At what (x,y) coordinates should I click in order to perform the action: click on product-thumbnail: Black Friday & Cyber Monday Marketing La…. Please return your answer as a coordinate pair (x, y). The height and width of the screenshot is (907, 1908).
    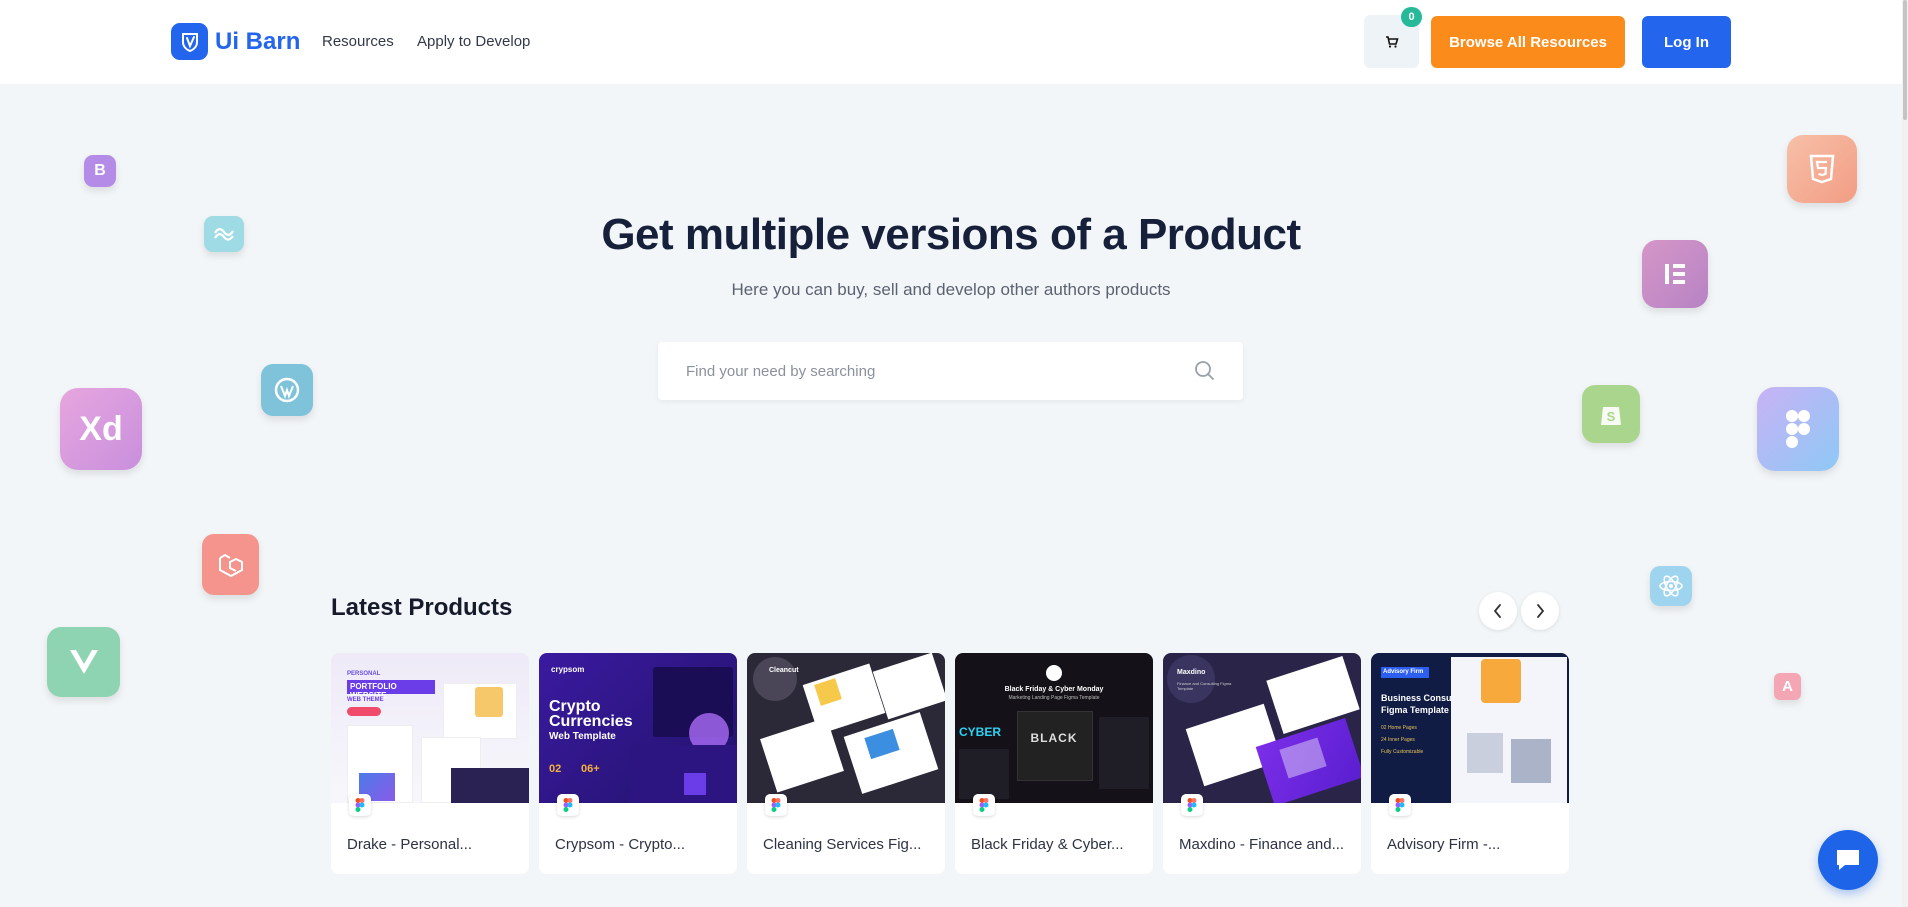
    Looking at the image, I should click on (1054, 728).